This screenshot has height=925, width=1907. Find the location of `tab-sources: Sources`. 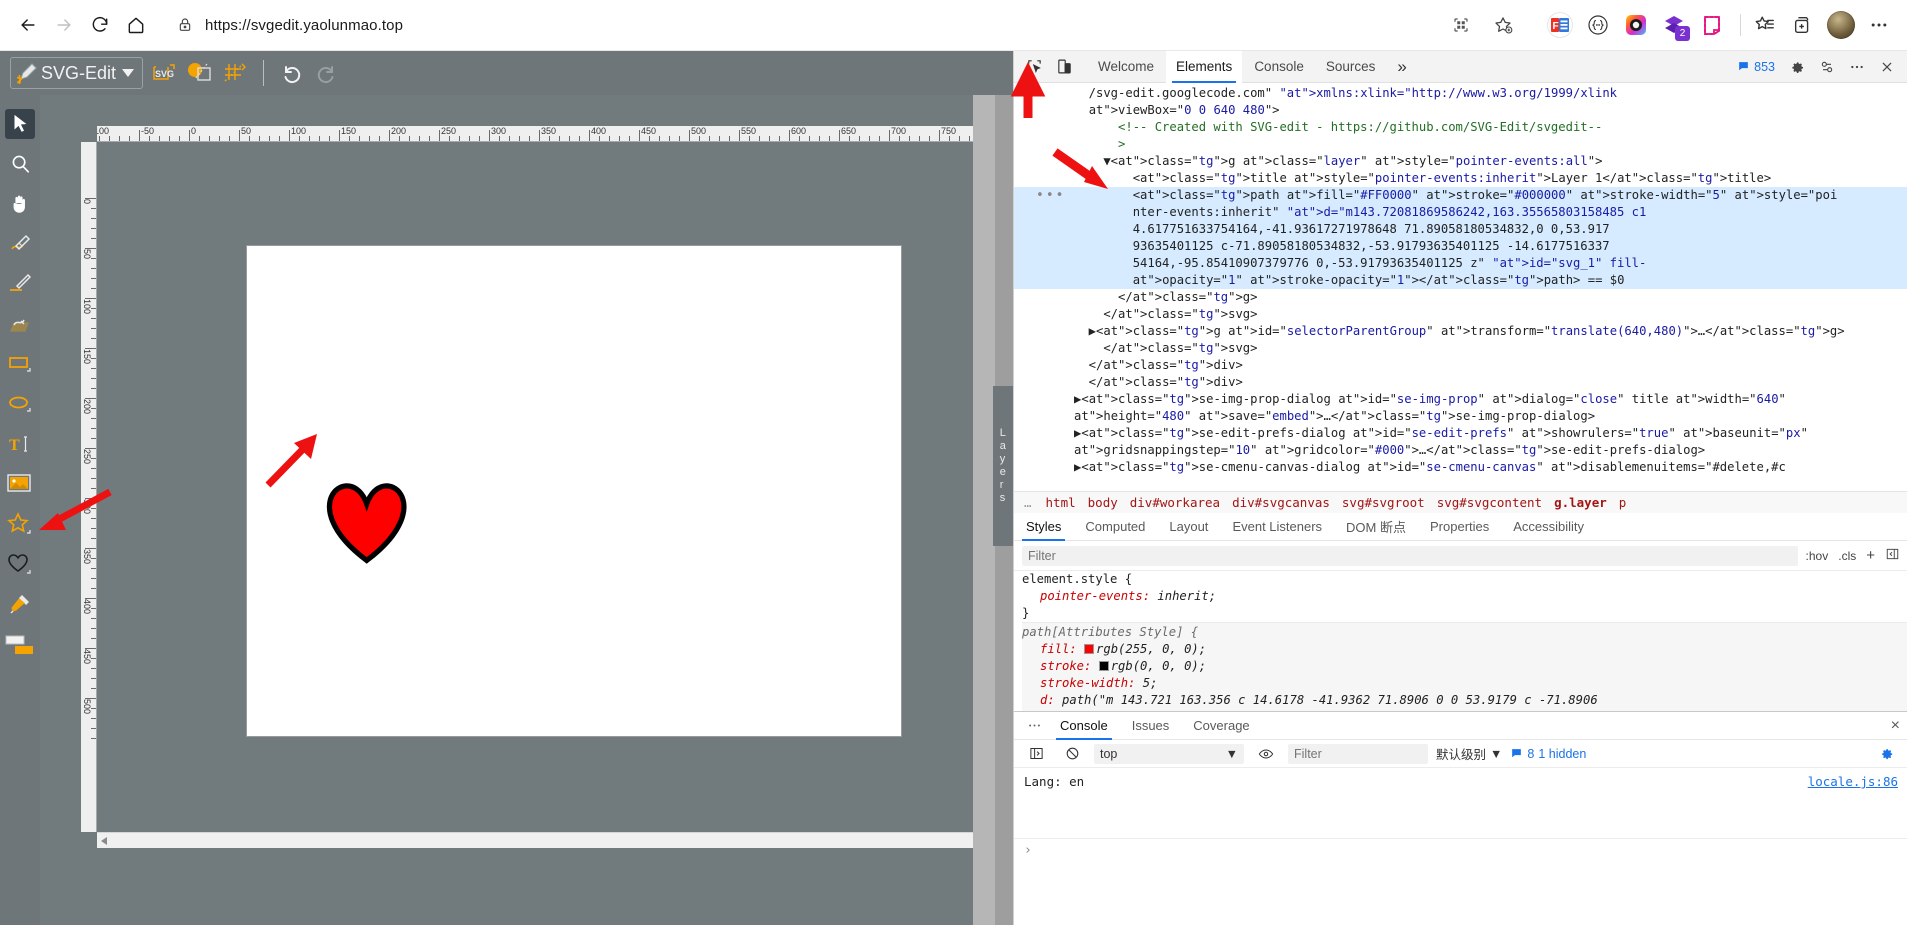

tab-sources: Sources is located at coordinates (1351, 67).